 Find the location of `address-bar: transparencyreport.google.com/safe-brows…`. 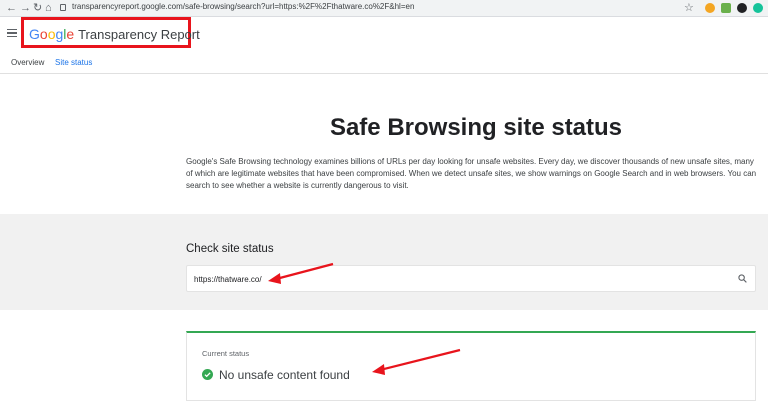

address-bar: transparencyreport.google.com/safe-brows… is located at coordinates (378, 8).